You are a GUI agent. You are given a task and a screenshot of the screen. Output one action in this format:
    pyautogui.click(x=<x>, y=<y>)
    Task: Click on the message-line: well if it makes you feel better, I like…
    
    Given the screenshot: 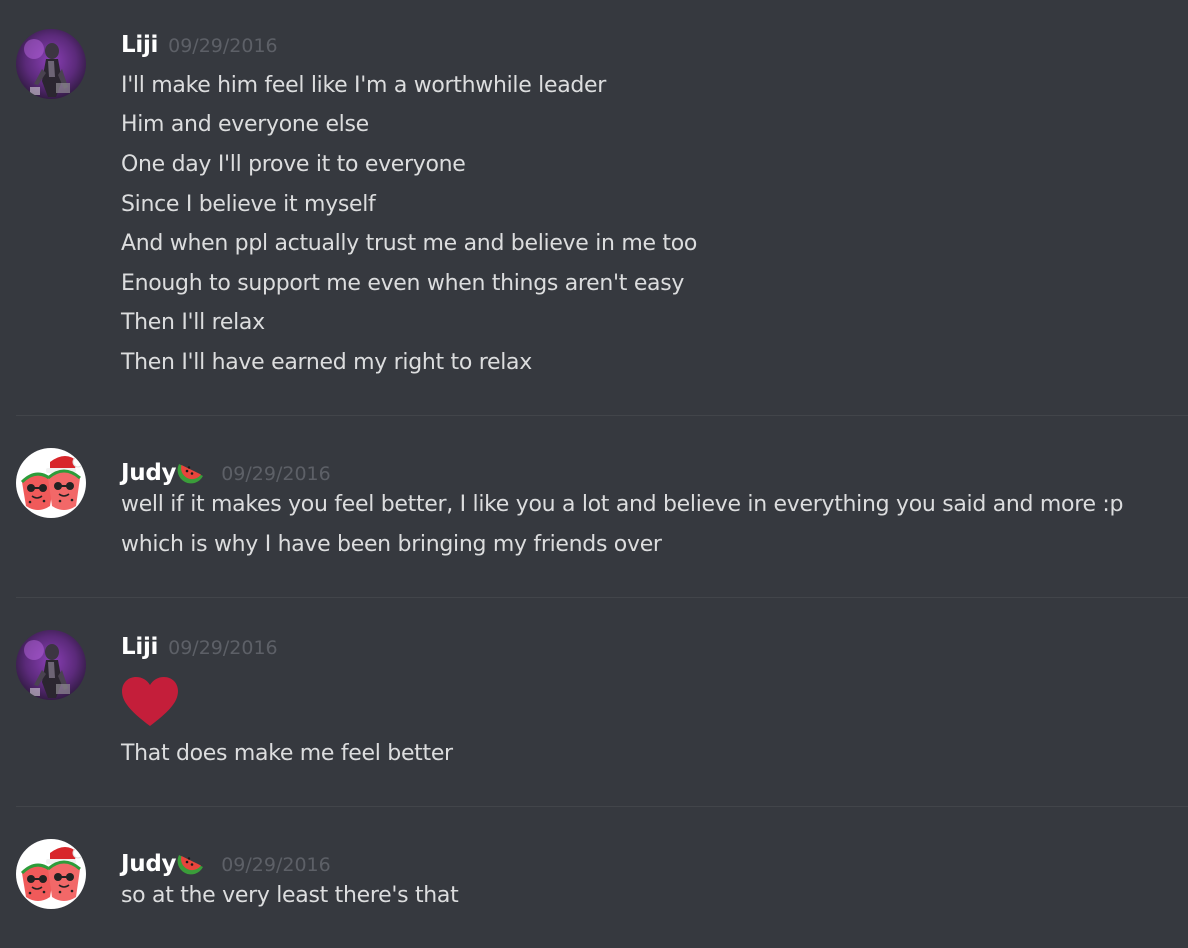 What is the action you would take?
    pyautogui.click(x=622, y=504)
    